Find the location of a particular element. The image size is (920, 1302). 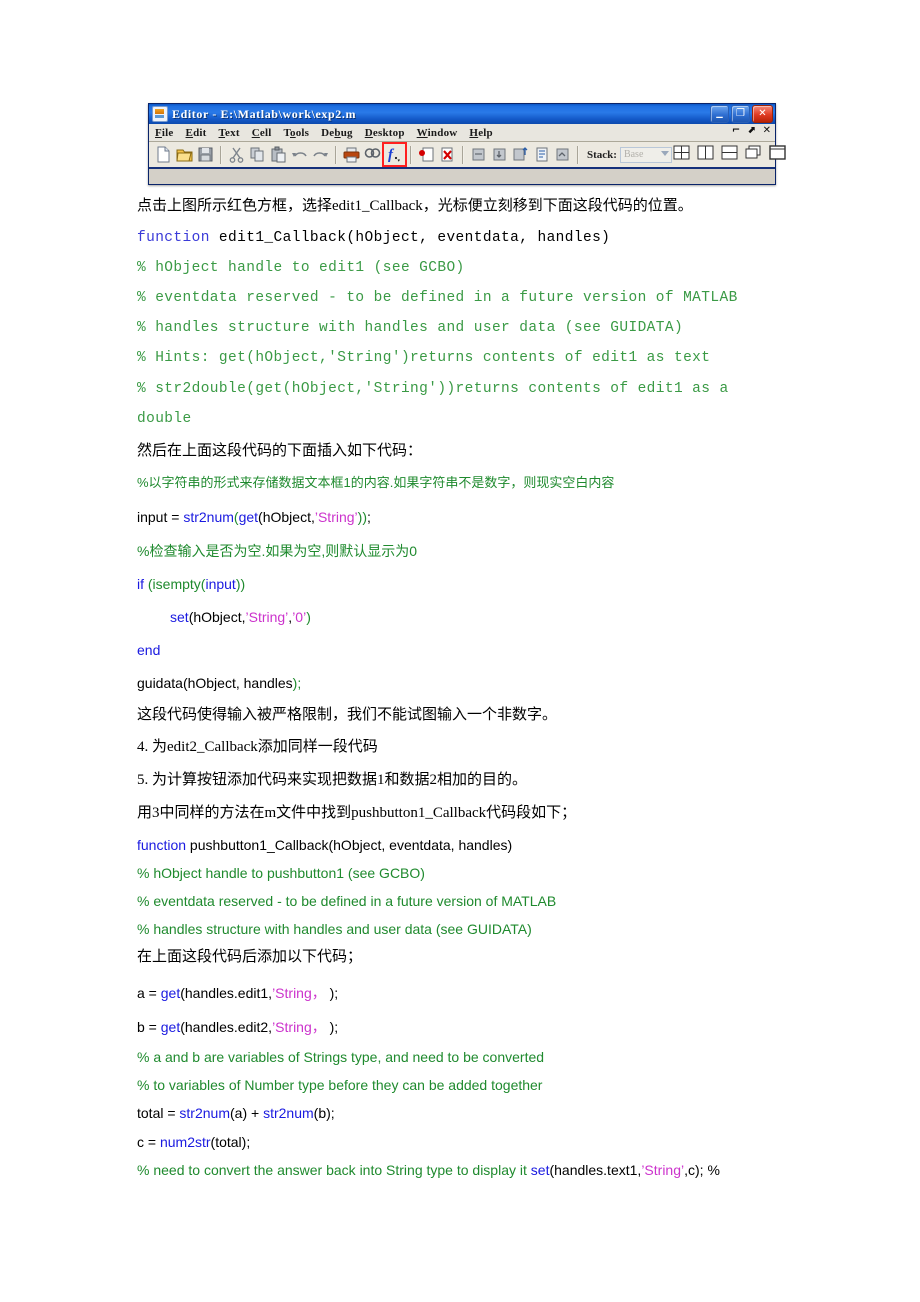

undo-icon is located at coordinates (299, 154).